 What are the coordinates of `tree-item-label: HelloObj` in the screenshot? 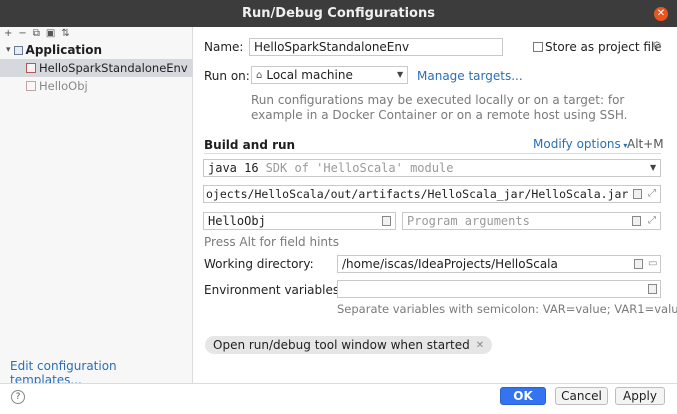 It's located at (63, 86).